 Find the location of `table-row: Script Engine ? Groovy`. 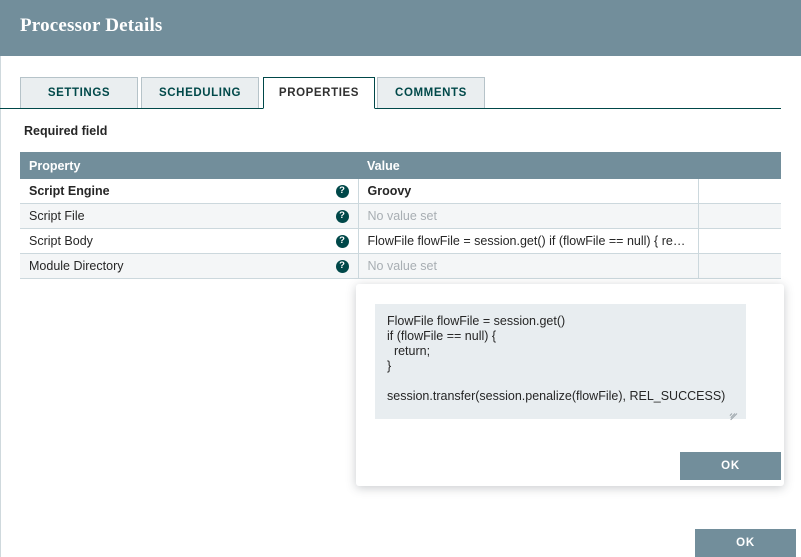

table-row: Script Engine ? Groovy is located at coordinates (400, 191).